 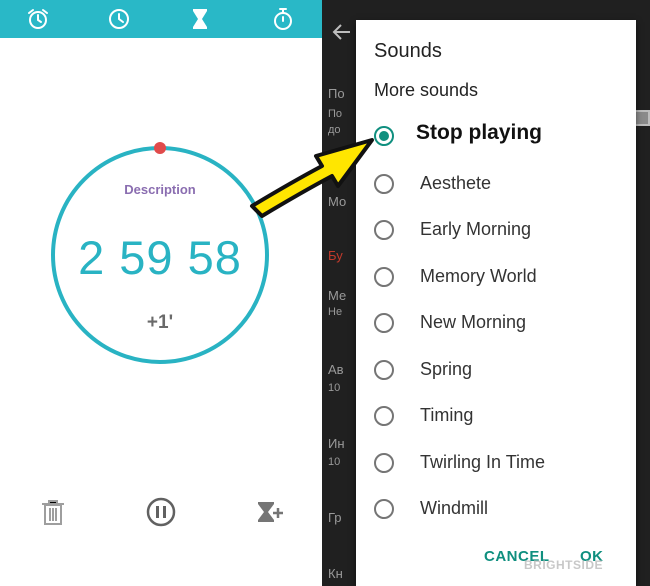 What do you see at coordinates (496, 370) in the screenshot?
I see `sound-option-spring: Spring` at bounding box center [496, 370].